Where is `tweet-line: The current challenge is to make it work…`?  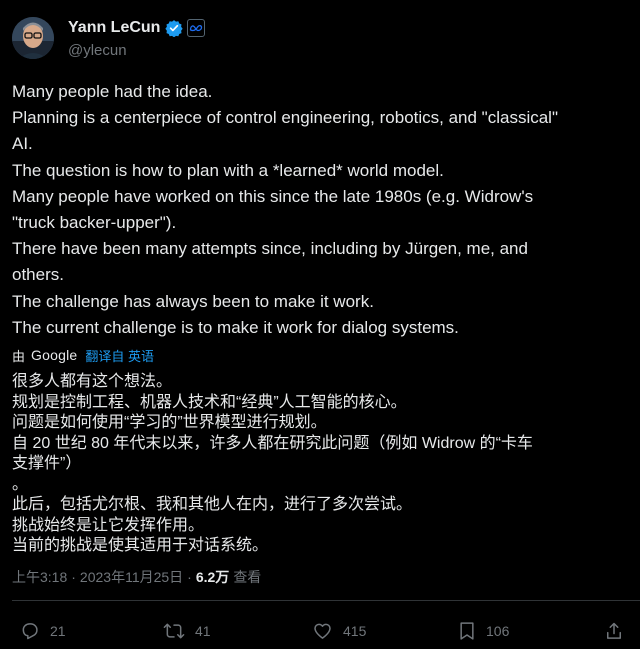
tweet-line: The current challenge is to make it work… is located at coordinates (235, 327).